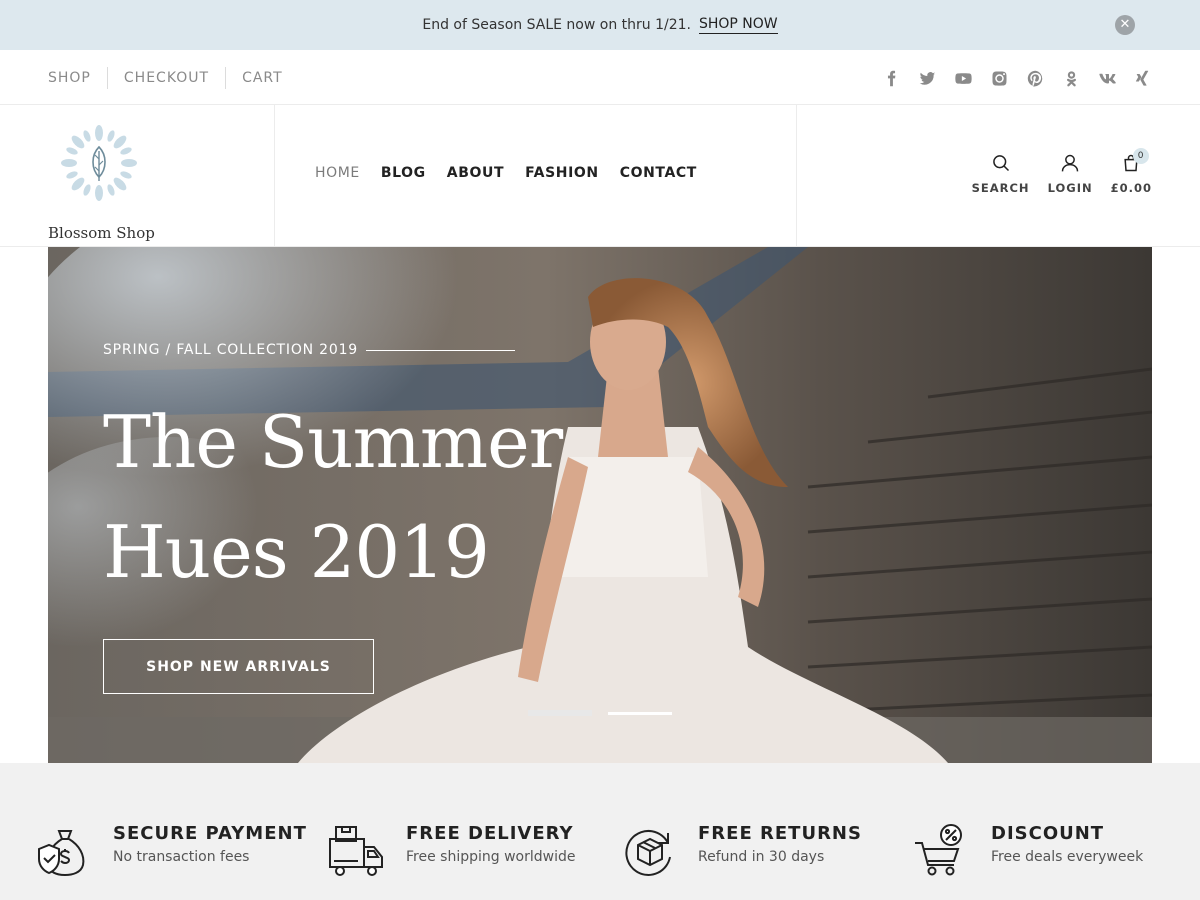  What do you see at coordinates (63, 851) in the screenshot?
I see `money-bag-shield-icon` at bounding box center [63, 851].